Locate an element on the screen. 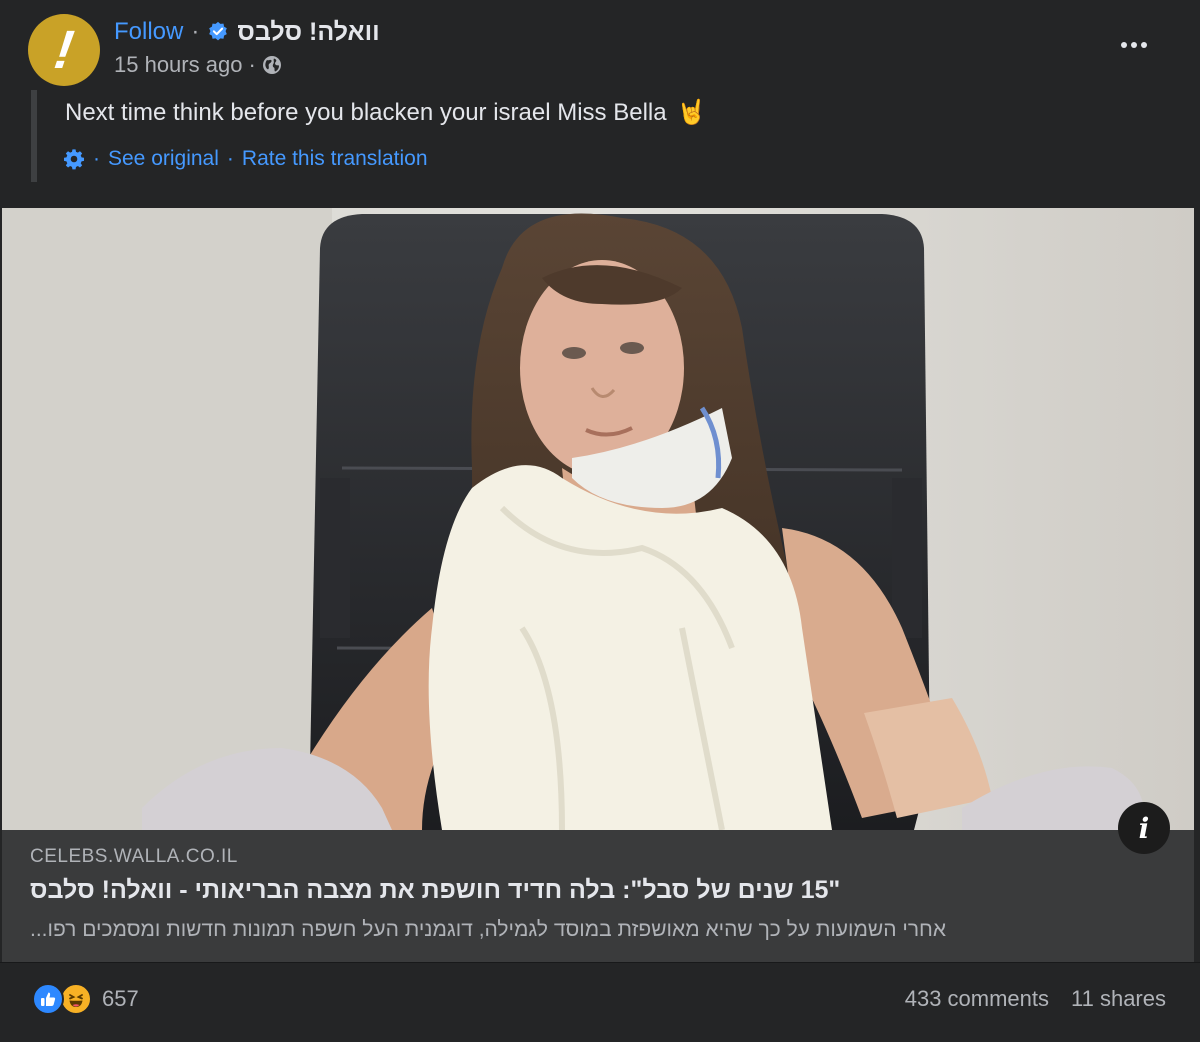 This screenshot has width=1200, height=1042. preview-domain: CELEBS.WALLA.CO.IL is located at coordinates (134, 856).